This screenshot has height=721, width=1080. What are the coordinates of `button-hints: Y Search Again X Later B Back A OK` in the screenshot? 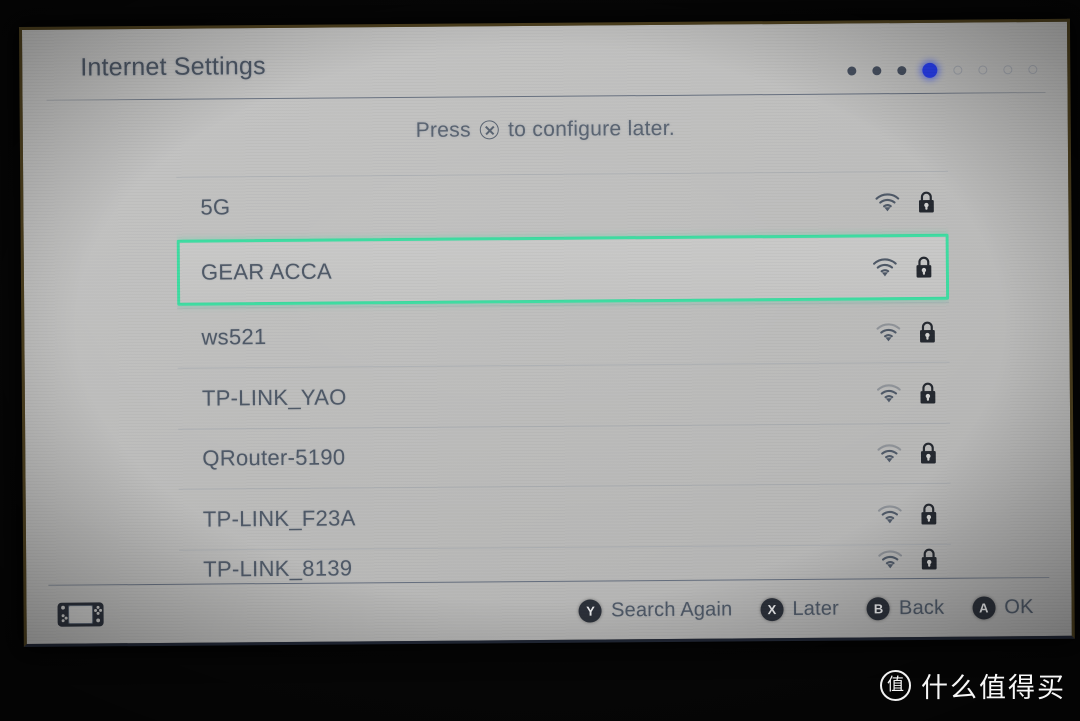 It's located at (813, 609).